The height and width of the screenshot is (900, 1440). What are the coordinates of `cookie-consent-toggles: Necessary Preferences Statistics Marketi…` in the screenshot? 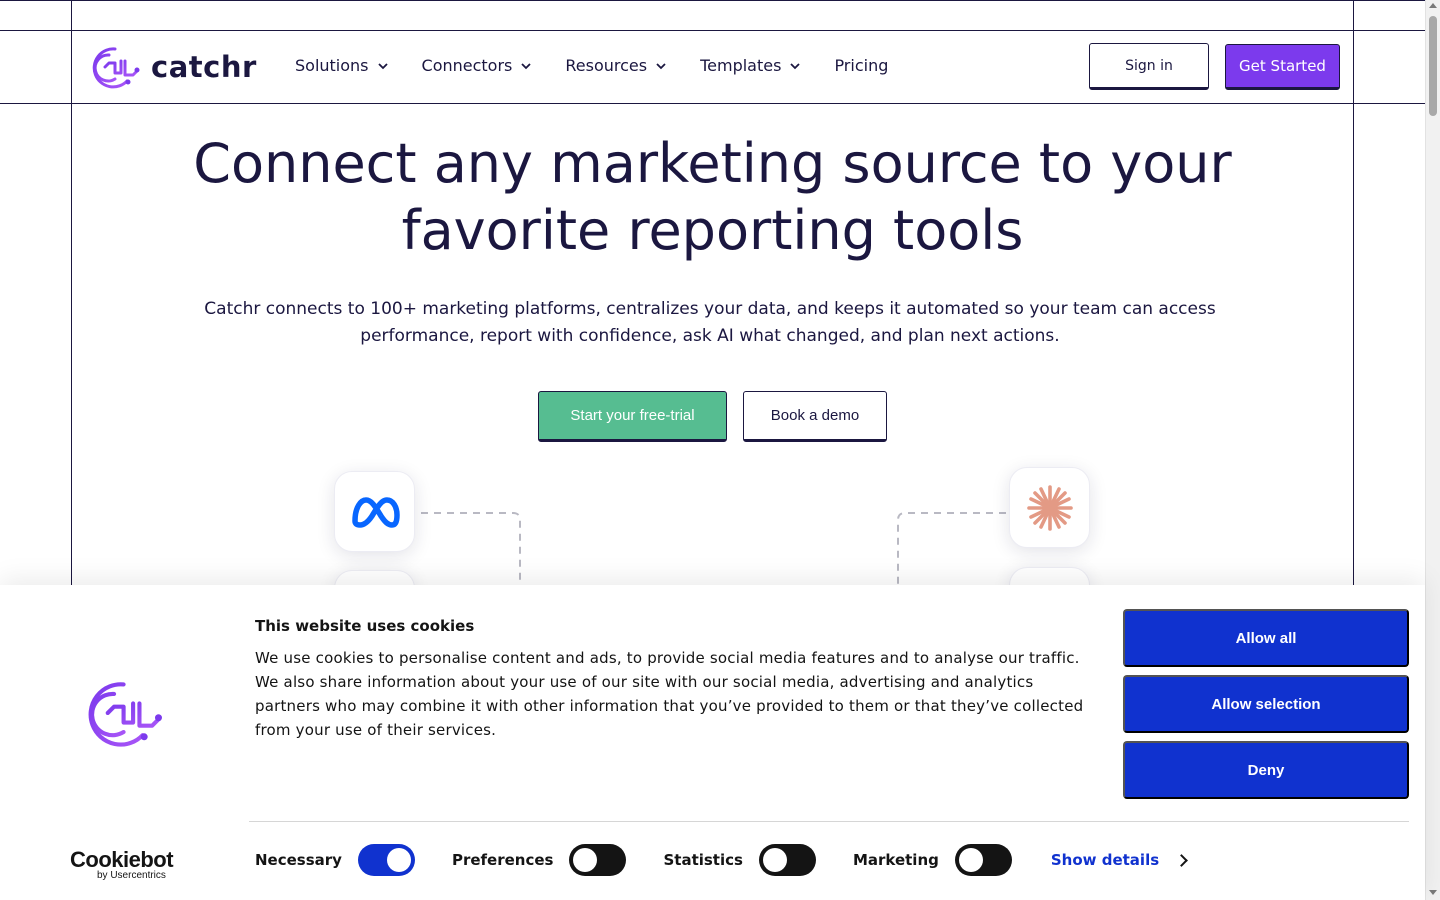 It's located at (722, 860).